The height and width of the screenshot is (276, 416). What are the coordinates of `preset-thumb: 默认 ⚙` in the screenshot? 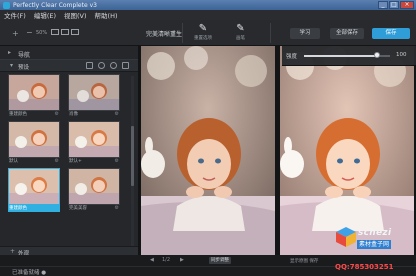 It's located at (34, 143).